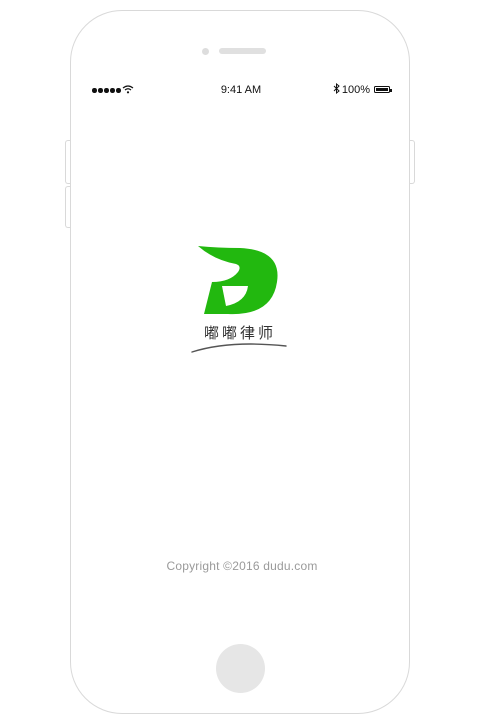 Image resolution: width=484 pixels, height=727 pixels. Describe the element at coordinates (383, 89) in the screenshot. I see `battery-icon` at that location.